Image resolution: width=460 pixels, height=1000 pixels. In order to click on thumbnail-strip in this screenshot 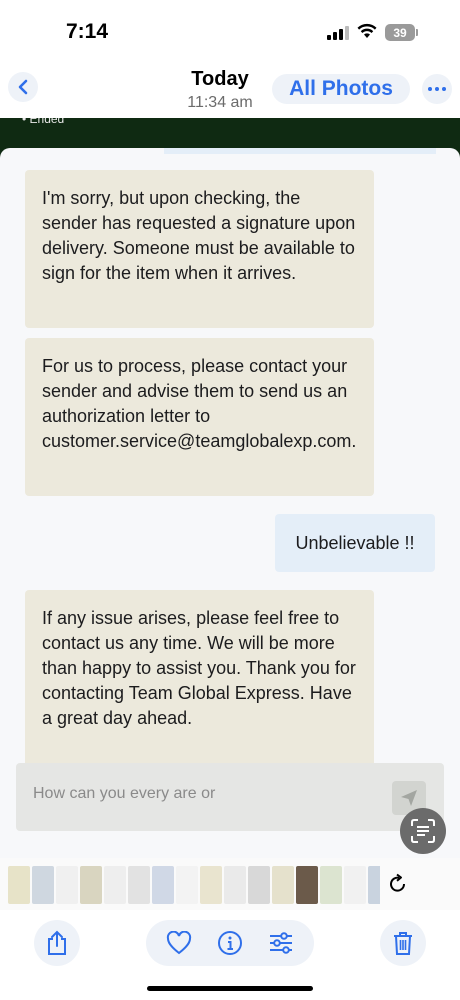, I will do `click(230, 884)`.